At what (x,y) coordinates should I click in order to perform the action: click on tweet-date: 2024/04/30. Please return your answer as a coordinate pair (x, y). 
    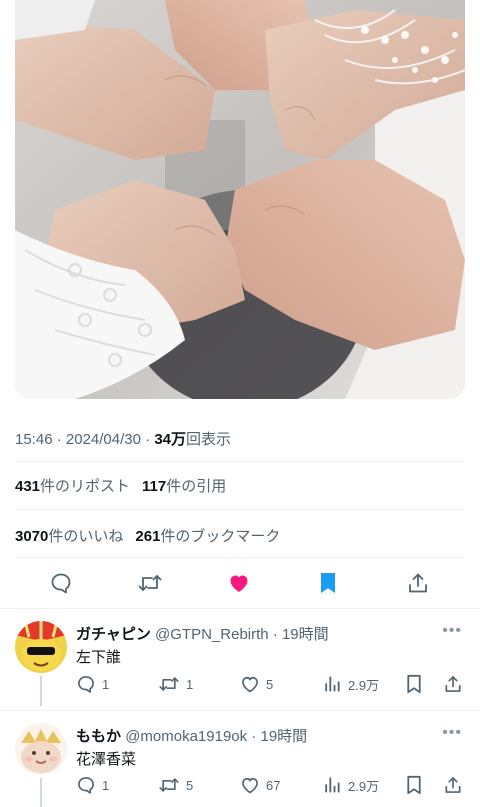
    Looking at the image, I should click on (103, 439).